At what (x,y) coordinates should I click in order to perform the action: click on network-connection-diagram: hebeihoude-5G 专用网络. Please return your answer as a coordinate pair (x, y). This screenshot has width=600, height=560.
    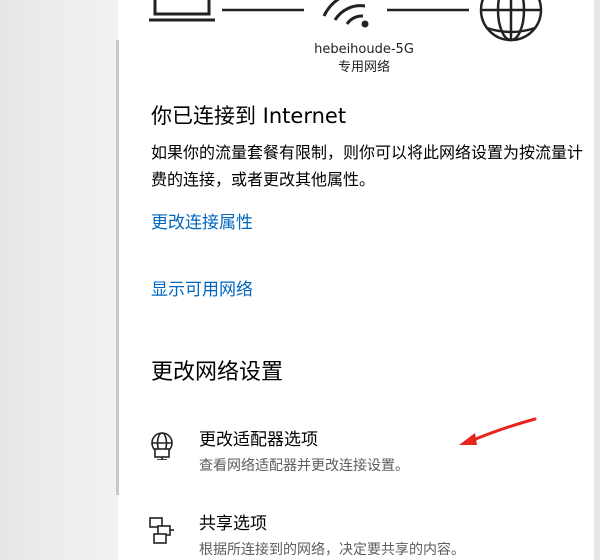
    Looking at the image, I should click on (356, 45).